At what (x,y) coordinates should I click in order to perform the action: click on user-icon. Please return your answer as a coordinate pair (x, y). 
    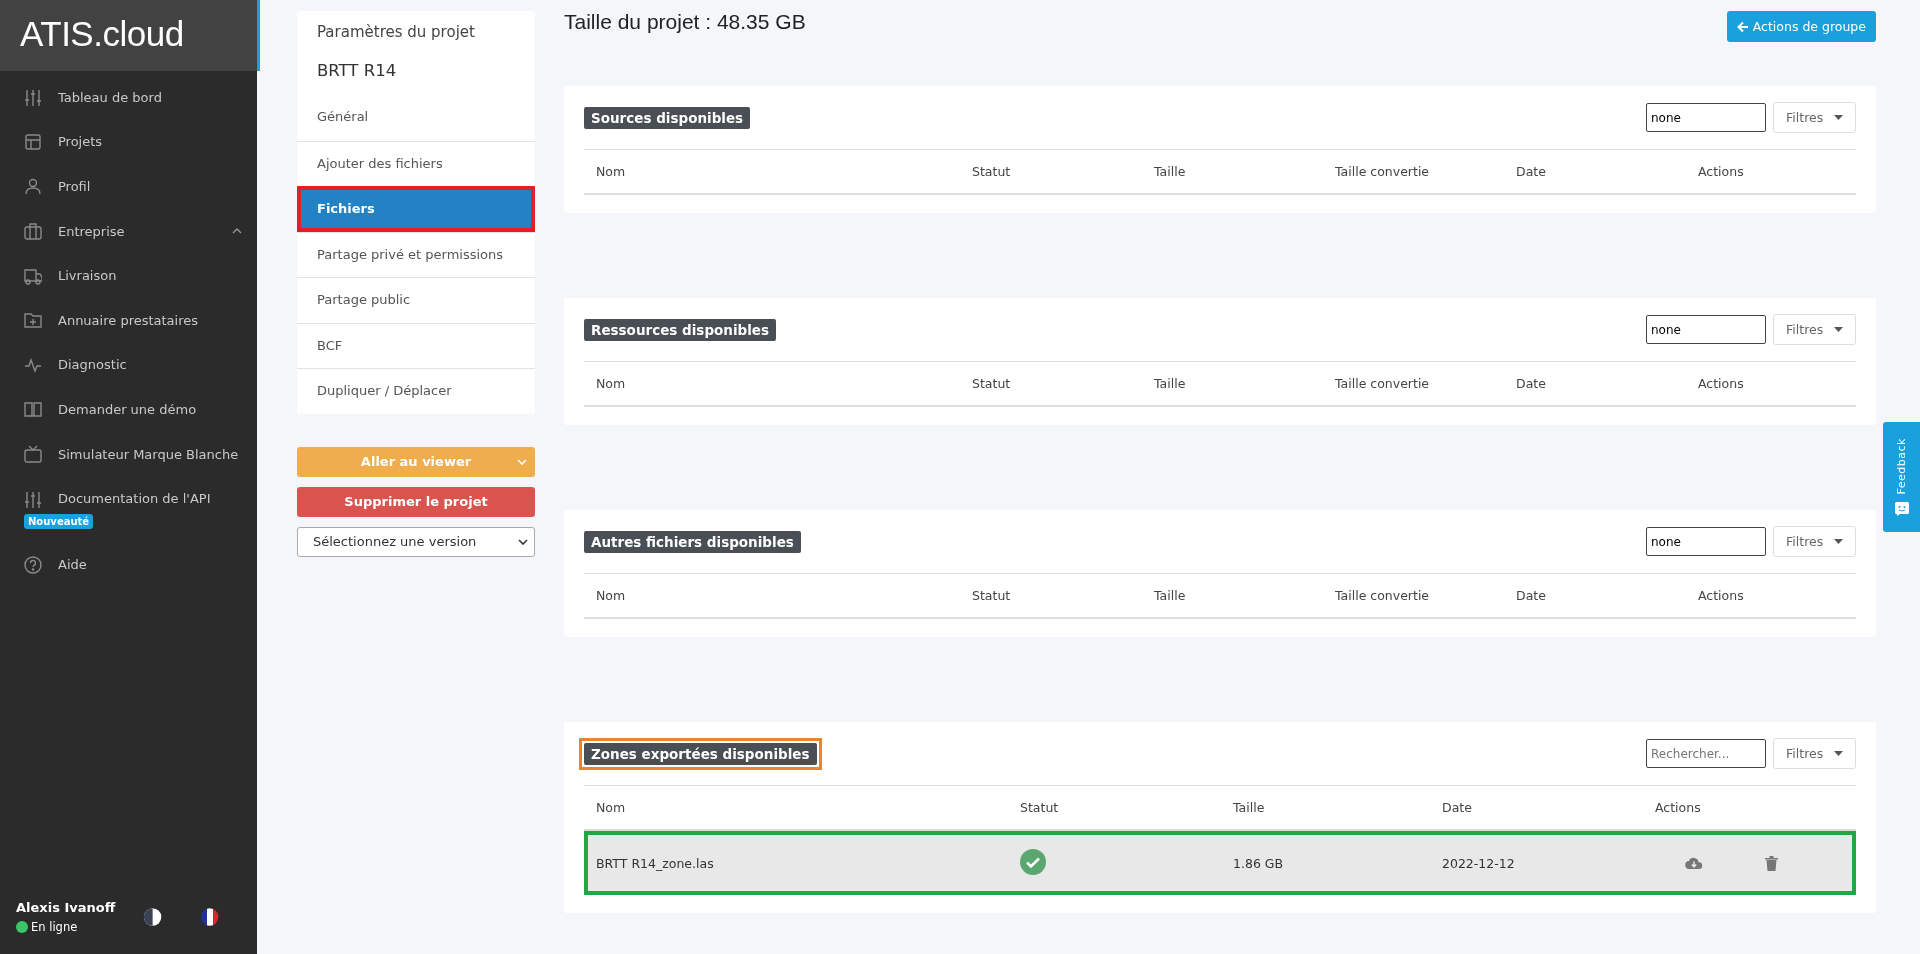
    Looking at the image, I should click on (33, 186).